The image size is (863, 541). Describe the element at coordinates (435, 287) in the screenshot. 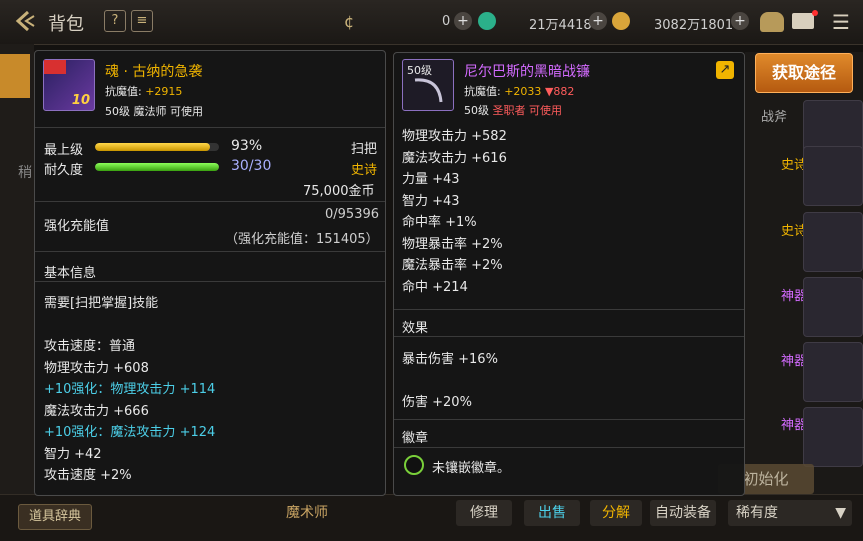

I see `stat-line: 命中 +214` at that location.